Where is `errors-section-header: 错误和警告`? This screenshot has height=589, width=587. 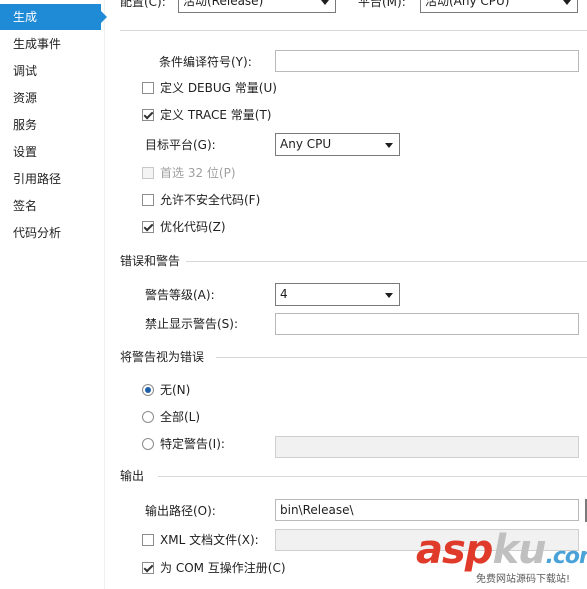
errors-section-header: 错误和警告 is located at coordinates (353, 261).